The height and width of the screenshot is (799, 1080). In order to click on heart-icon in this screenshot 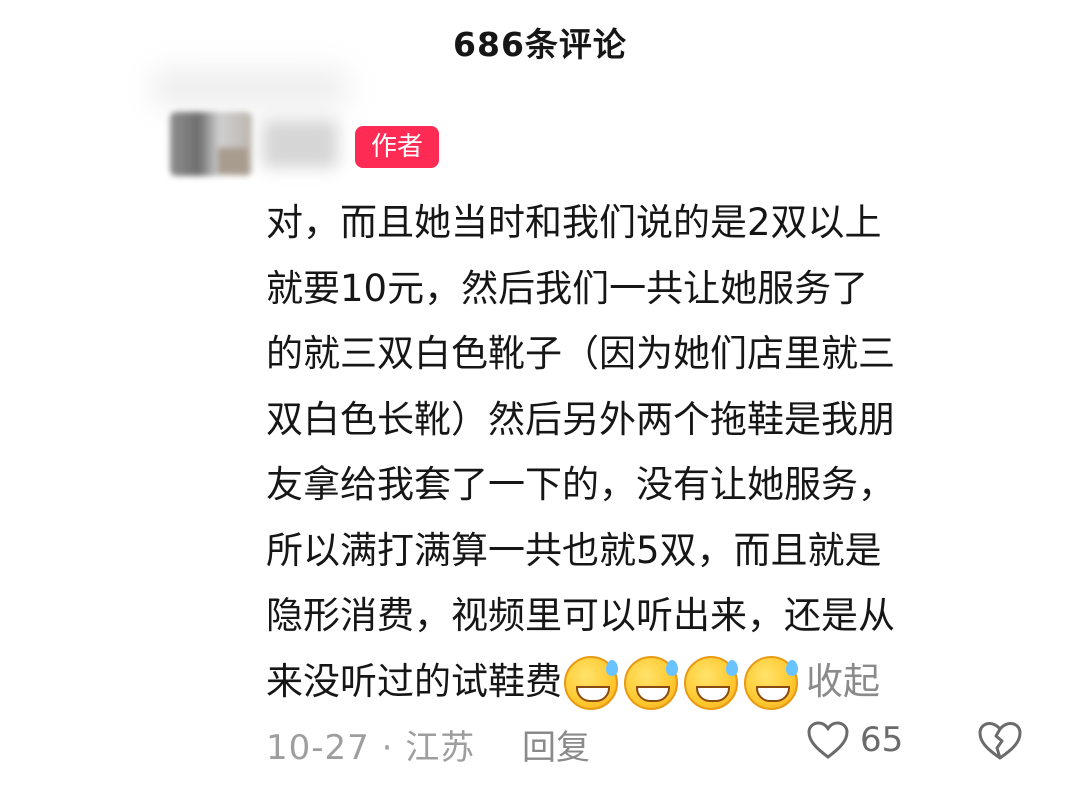, I will do `click(828, 740)`.